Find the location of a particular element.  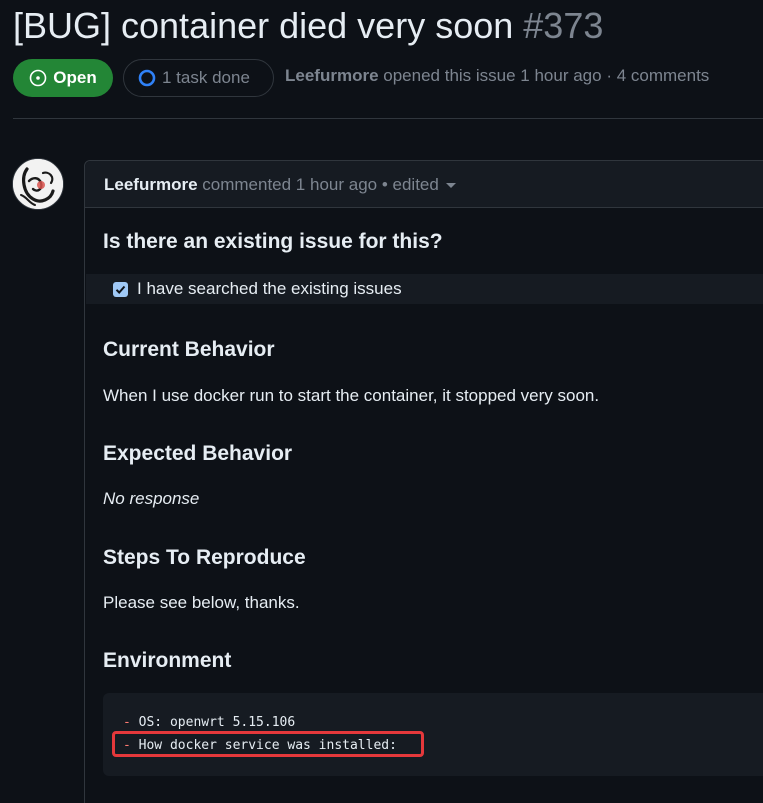

avatar-image is located at coordinates (38, 184).